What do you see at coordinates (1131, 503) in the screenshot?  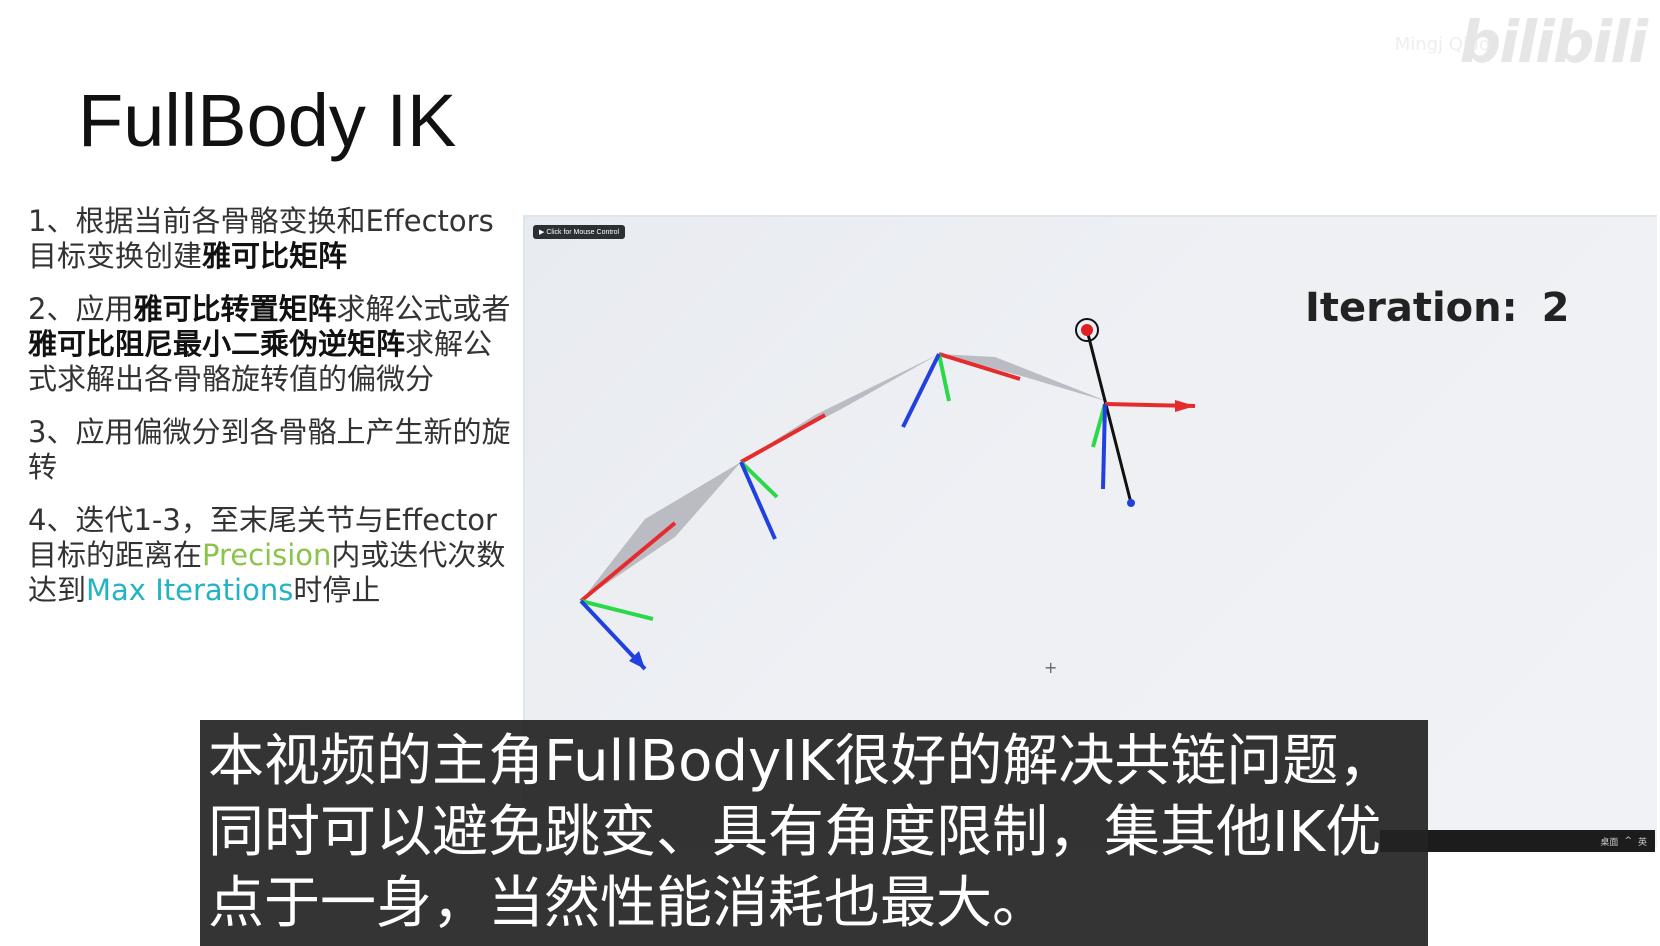 I see `end-joint` at bounding box center [1131, 503].